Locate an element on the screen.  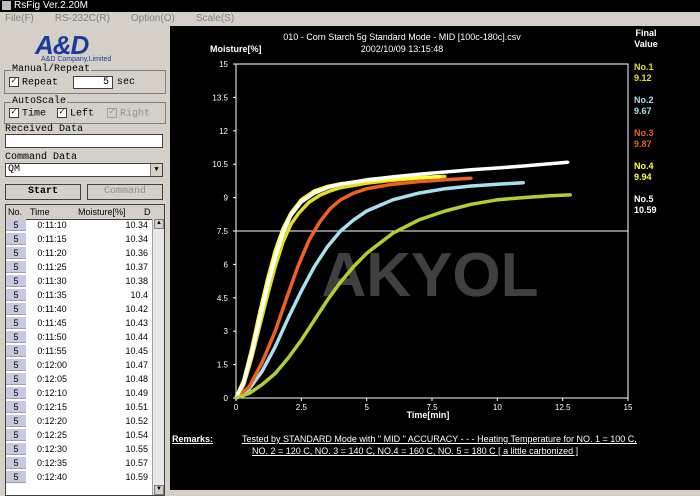
autoscale-left-checkbox: ✓ is located at coordinates (62, 113).